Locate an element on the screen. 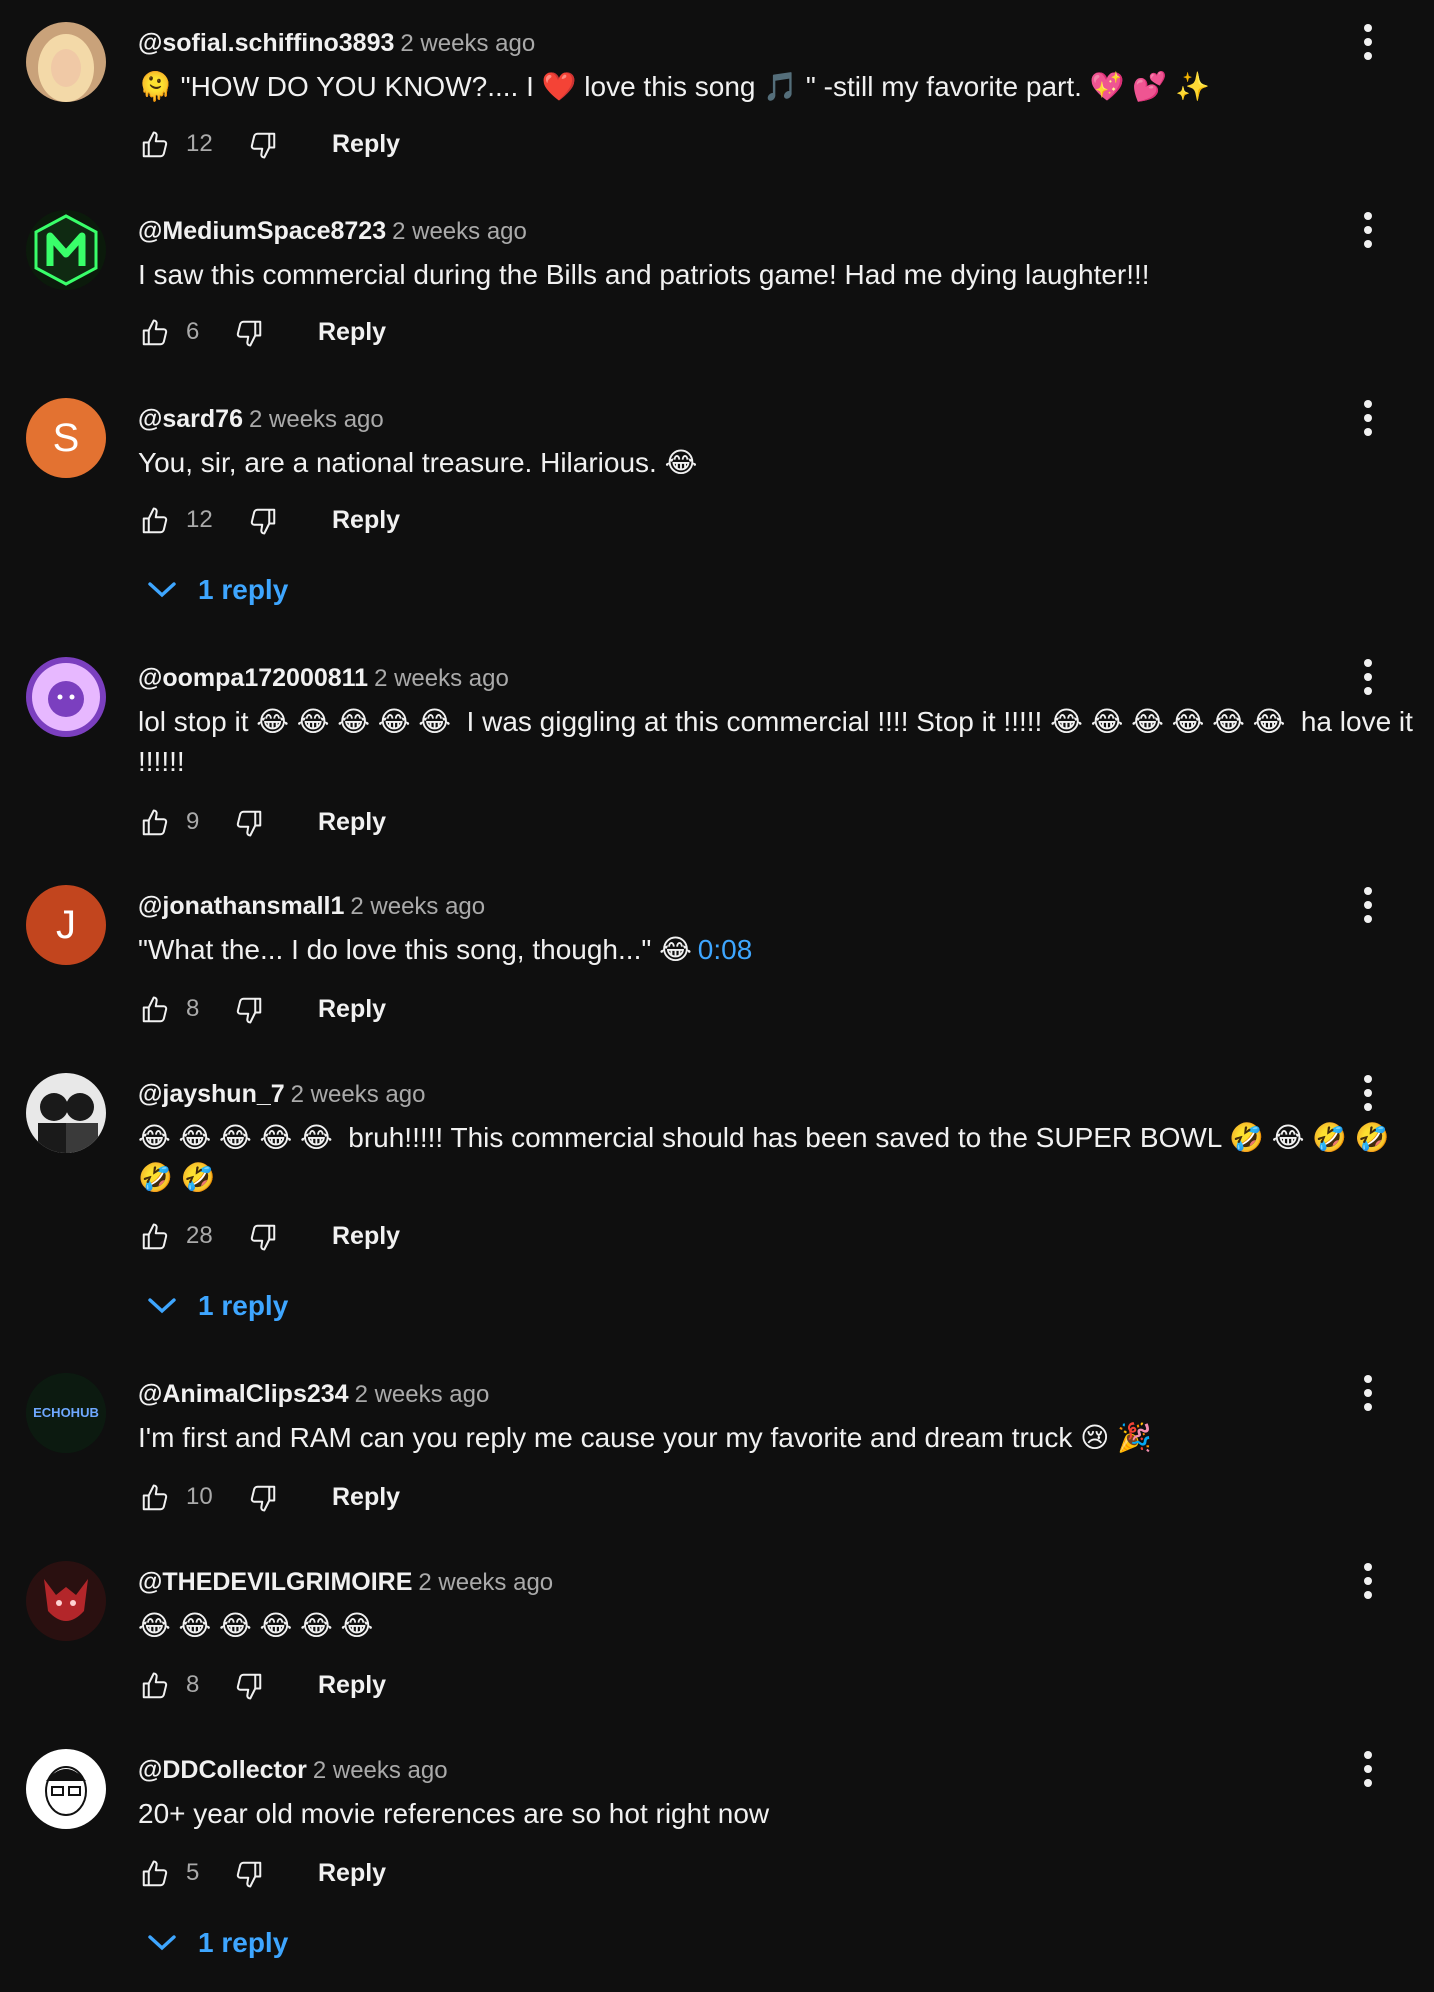 This screenshot has height=1992, width=1434. author-name: @jayshun_7 is located at coordinates (211, 1094).